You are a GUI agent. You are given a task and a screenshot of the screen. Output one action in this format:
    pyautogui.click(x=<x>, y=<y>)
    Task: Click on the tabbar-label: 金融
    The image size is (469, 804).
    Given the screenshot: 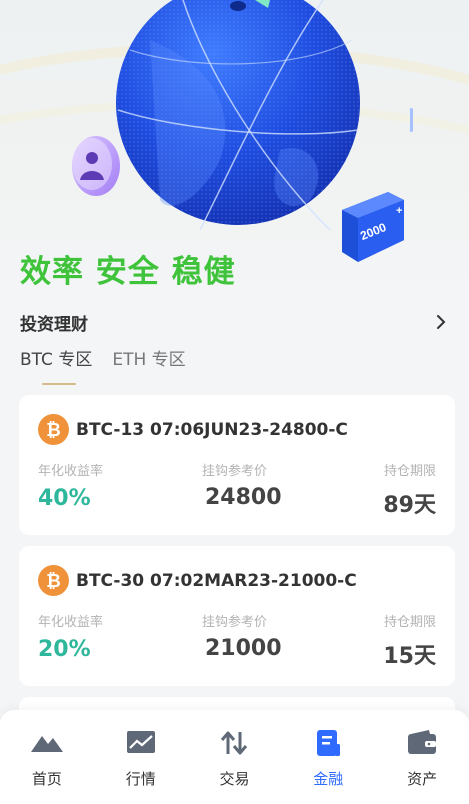 What is the action you would take?
    pyautogui.click(x=328, y=779)
    